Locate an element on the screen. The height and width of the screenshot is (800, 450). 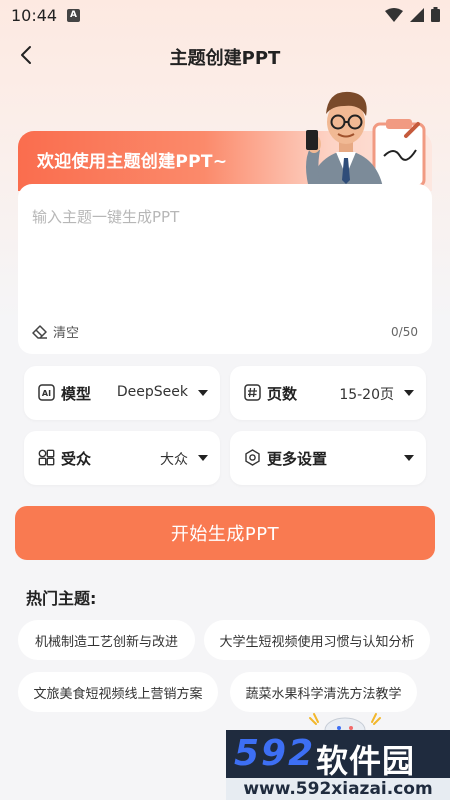
svg-text: AI is located at coordinates (46, 393).